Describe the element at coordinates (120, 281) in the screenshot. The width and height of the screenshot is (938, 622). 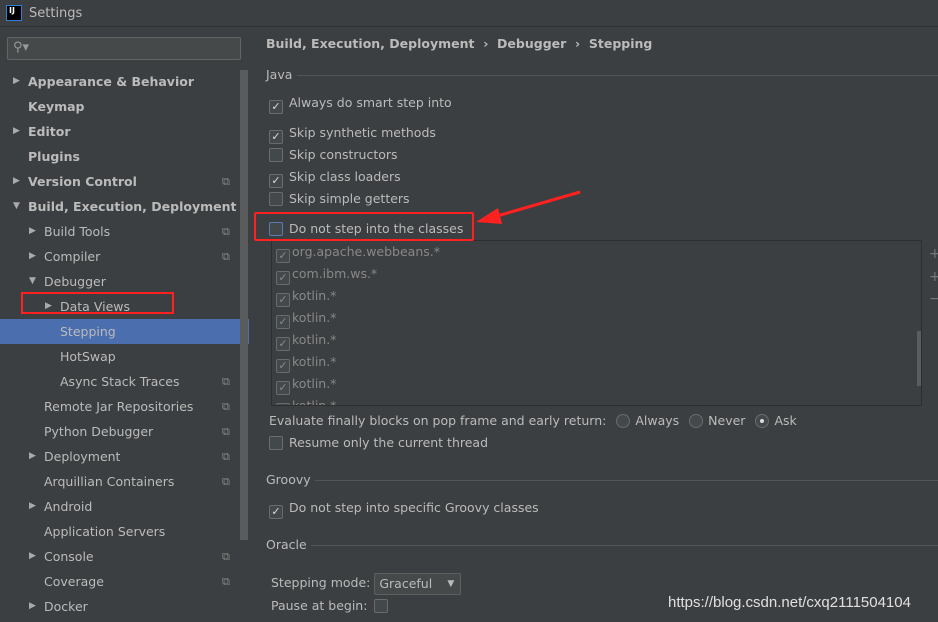
I see `sidebar-item: ▼ Debugger` at that location.